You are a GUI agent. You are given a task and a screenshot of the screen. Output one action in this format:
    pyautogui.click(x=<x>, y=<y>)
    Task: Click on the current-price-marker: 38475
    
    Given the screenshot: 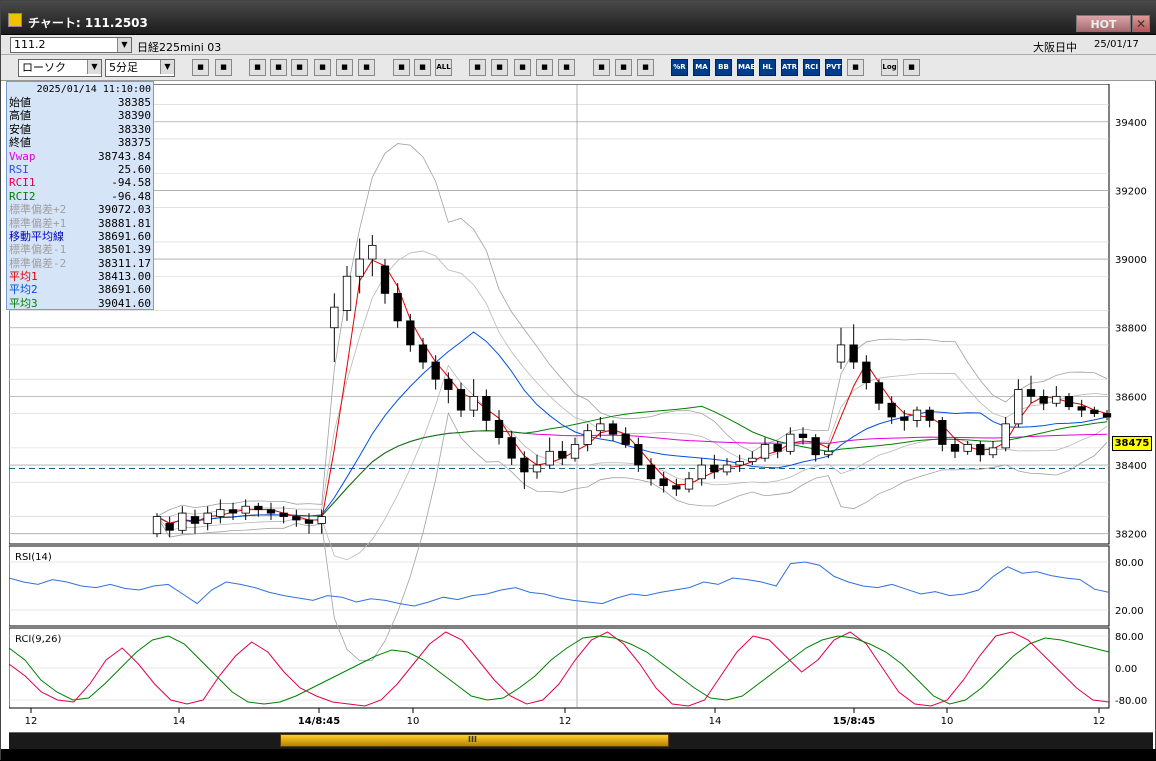 What is the action you would take?
    pyautogui.click(x=1132, y=443)
    